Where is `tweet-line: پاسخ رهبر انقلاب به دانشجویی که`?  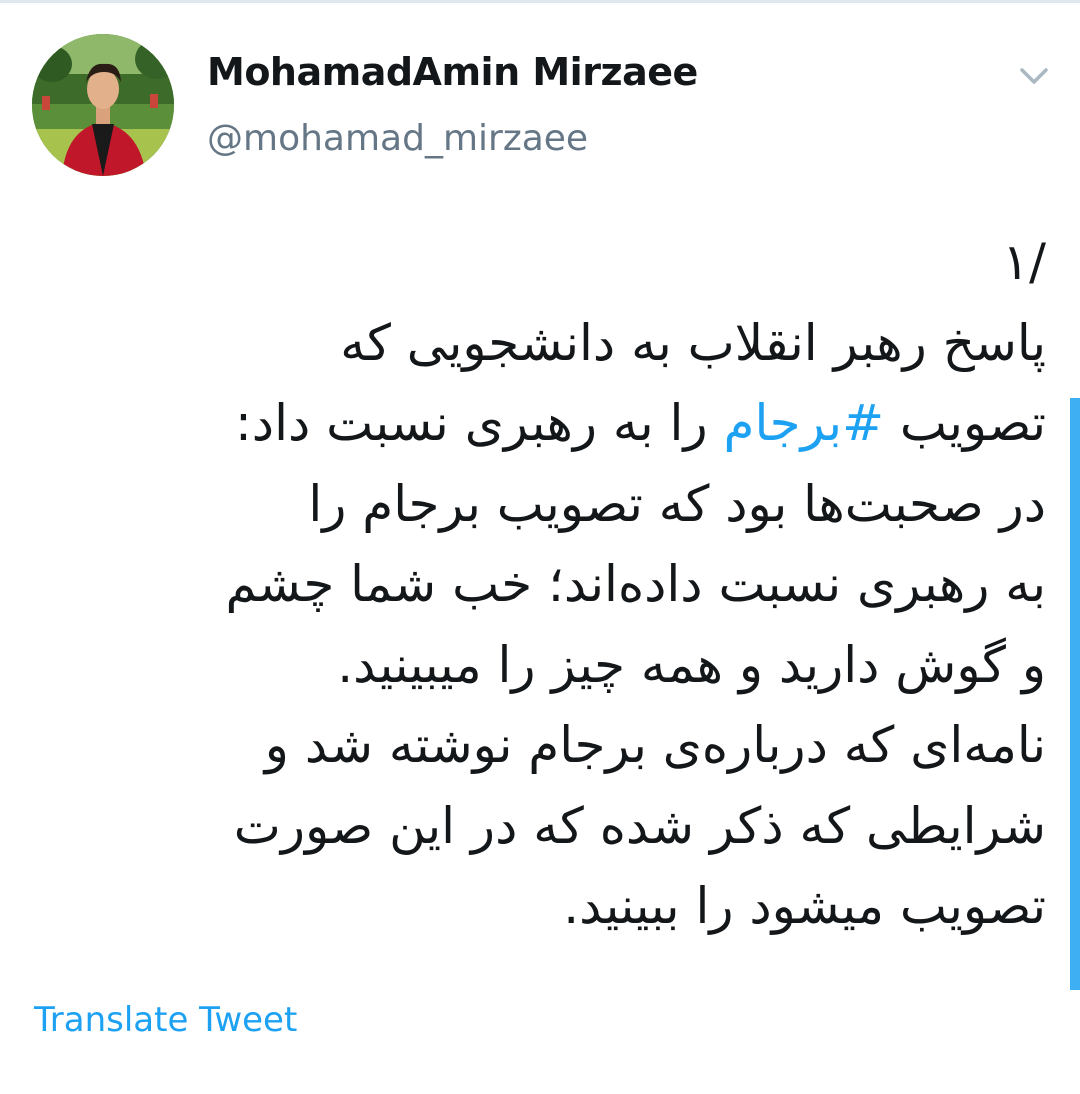
tweet-line: پاسخ رهبر انقلاب به دانشجویی که is located at coordinates (693, 342).